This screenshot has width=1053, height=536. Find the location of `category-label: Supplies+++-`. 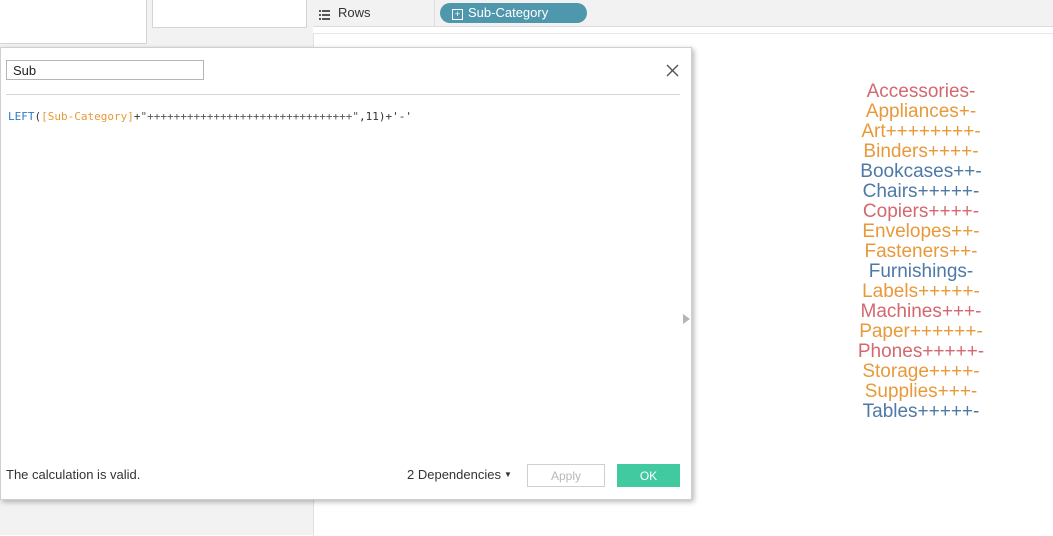

category-label: Supplies+++- is located at coordinates (921, 391).